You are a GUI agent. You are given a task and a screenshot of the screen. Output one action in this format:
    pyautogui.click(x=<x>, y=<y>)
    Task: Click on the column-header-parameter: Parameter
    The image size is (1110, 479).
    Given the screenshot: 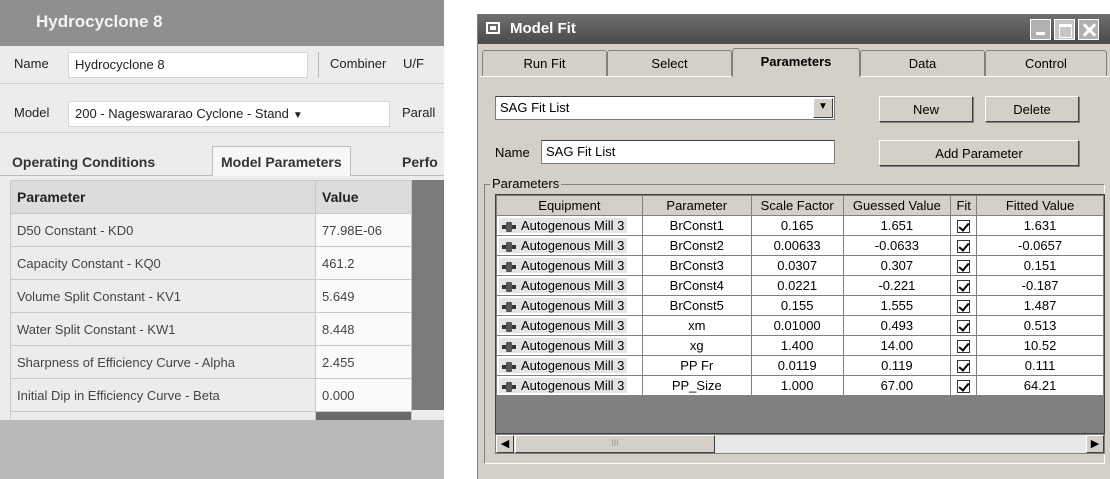 What is the action you would take?
    pyautogui.click(x=696, y=205)
    